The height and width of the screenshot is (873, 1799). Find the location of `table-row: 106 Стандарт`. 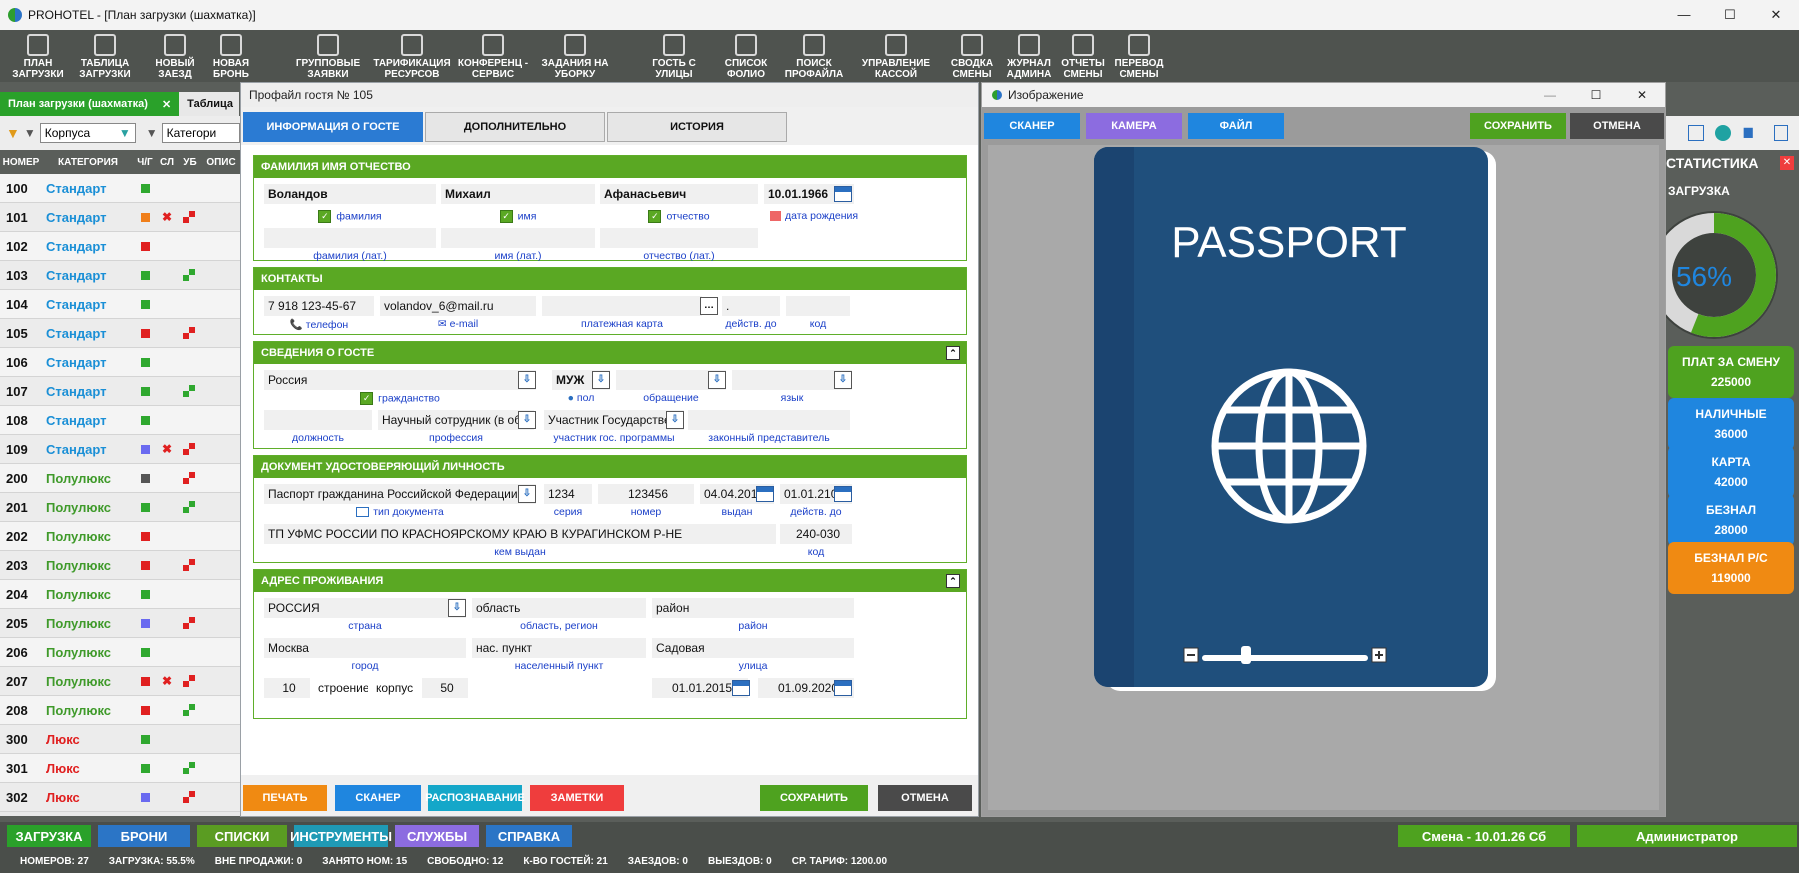

table-row: 106 Стандарт is located at coordinates (120, 362).